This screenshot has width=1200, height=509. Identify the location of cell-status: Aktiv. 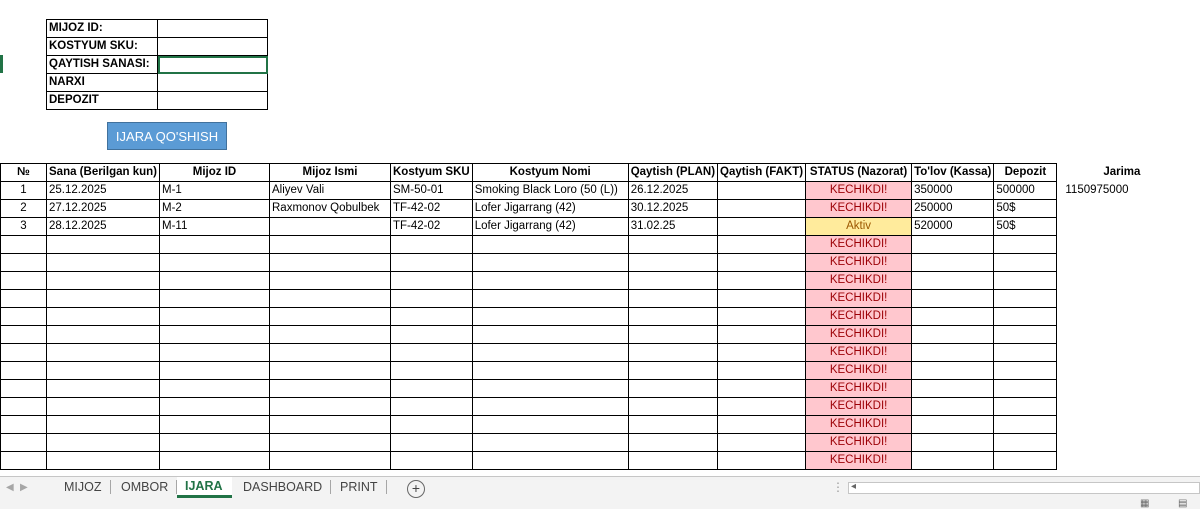
(859, 226).